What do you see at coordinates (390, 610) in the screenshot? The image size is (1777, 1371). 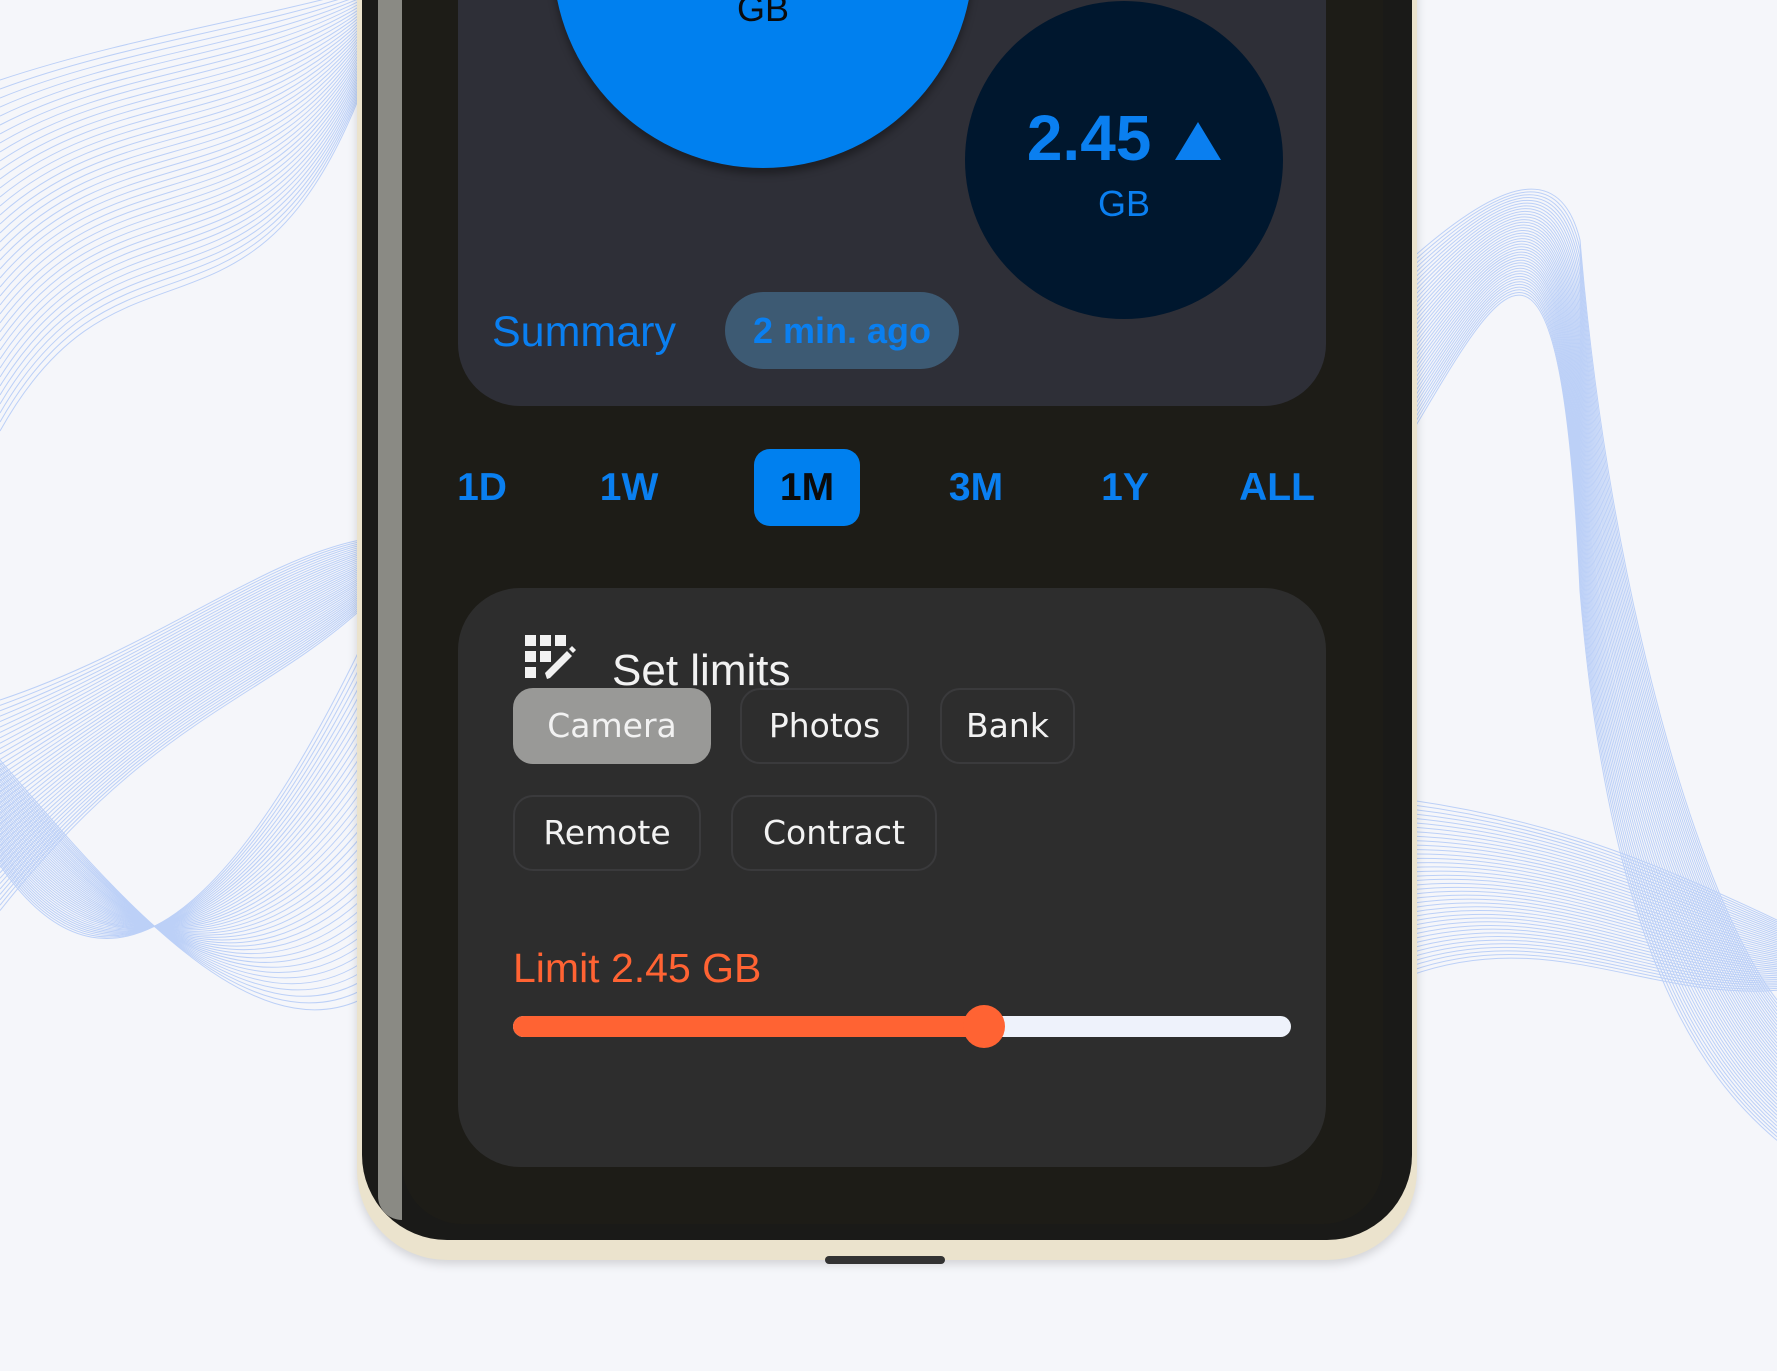 I see `phone-edge` at bounding box center [390, 610].